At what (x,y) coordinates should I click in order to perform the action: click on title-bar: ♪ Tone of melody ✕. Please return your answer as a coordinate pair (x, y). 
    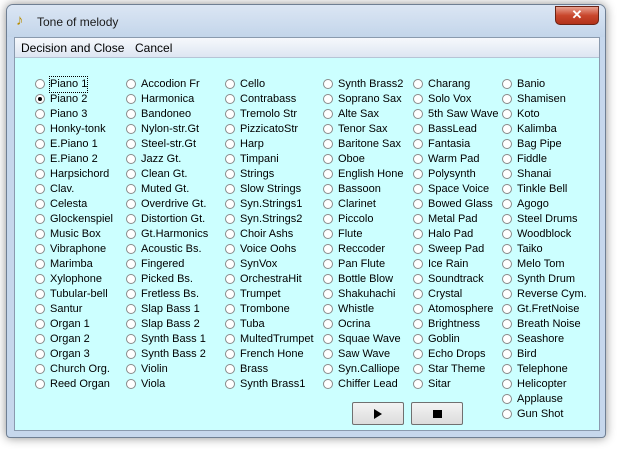
    Looking at the image, I should click on (306, 21).